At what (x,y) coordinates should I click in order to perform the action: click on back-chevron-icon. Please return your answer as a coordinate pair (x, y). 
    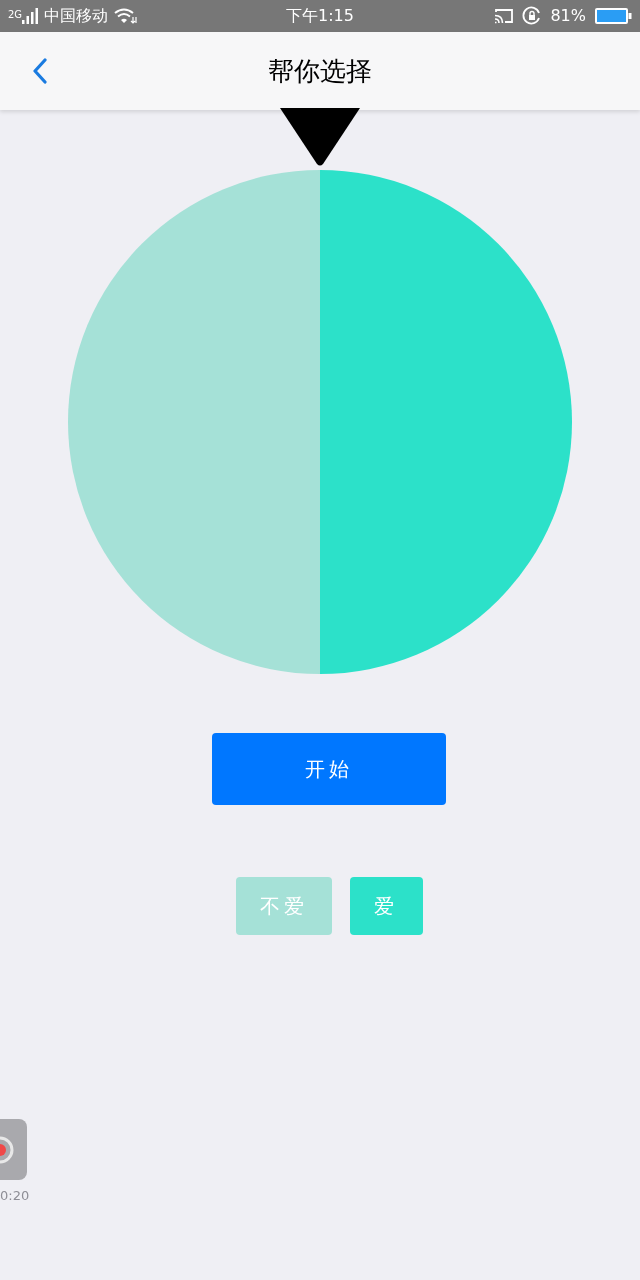
    Looking at the image, I should click on (40, 71).